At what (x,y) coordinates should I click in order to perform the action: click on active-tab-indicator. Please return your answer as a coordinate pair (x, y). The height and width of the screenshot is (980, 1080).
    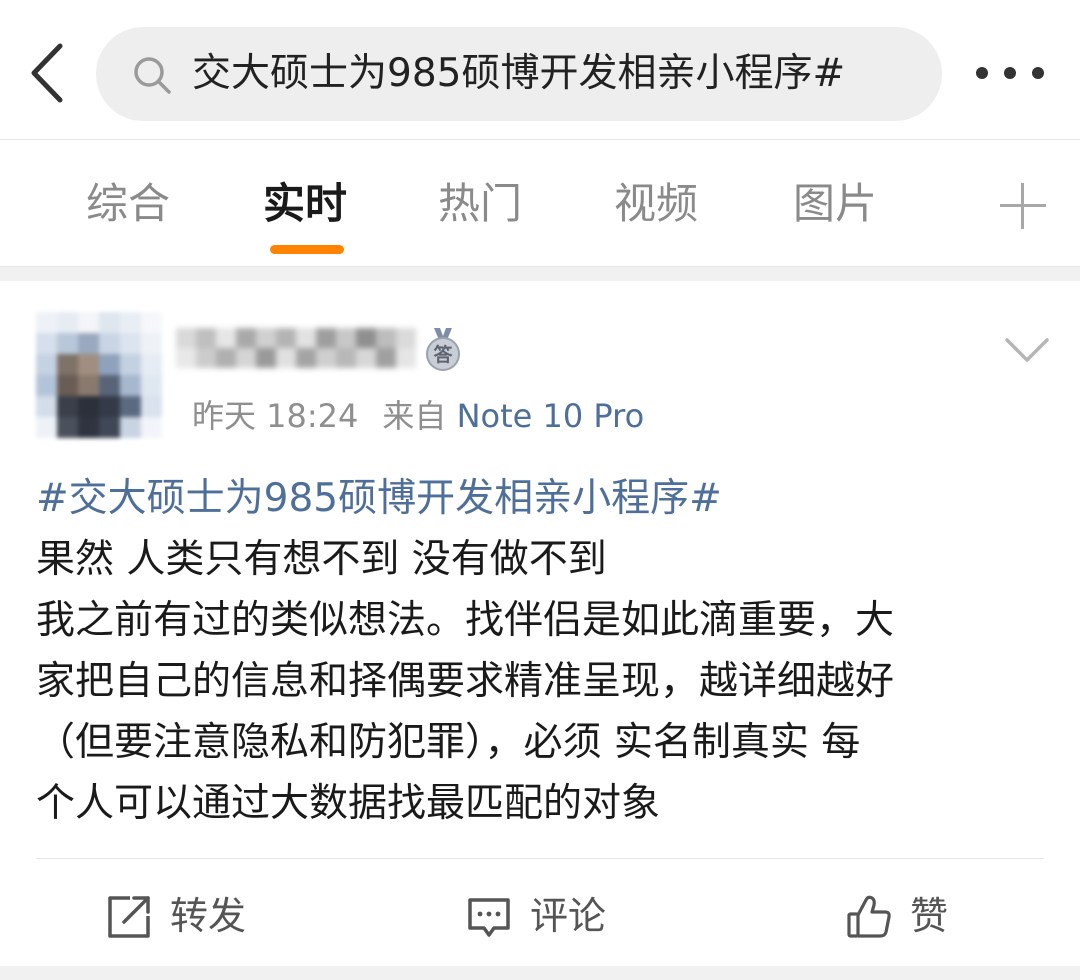
    Looking at the image, I should click on (307, 249).